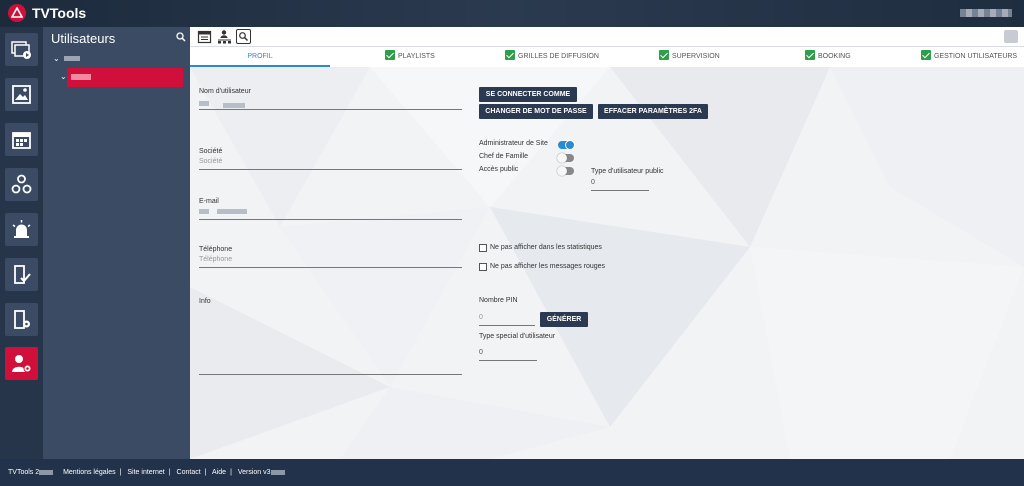  I want to click on generate-pin-button: GÉNÉRER, so click(564, 319).